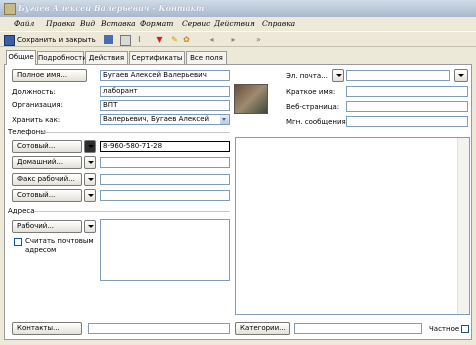 The width and height of the screenshot is (476, 345). What do you see at coordinates (165, 146) in the screenshot?
I see `phone1-field: 8-960-580-71-28` at bounding box center [165, 146].